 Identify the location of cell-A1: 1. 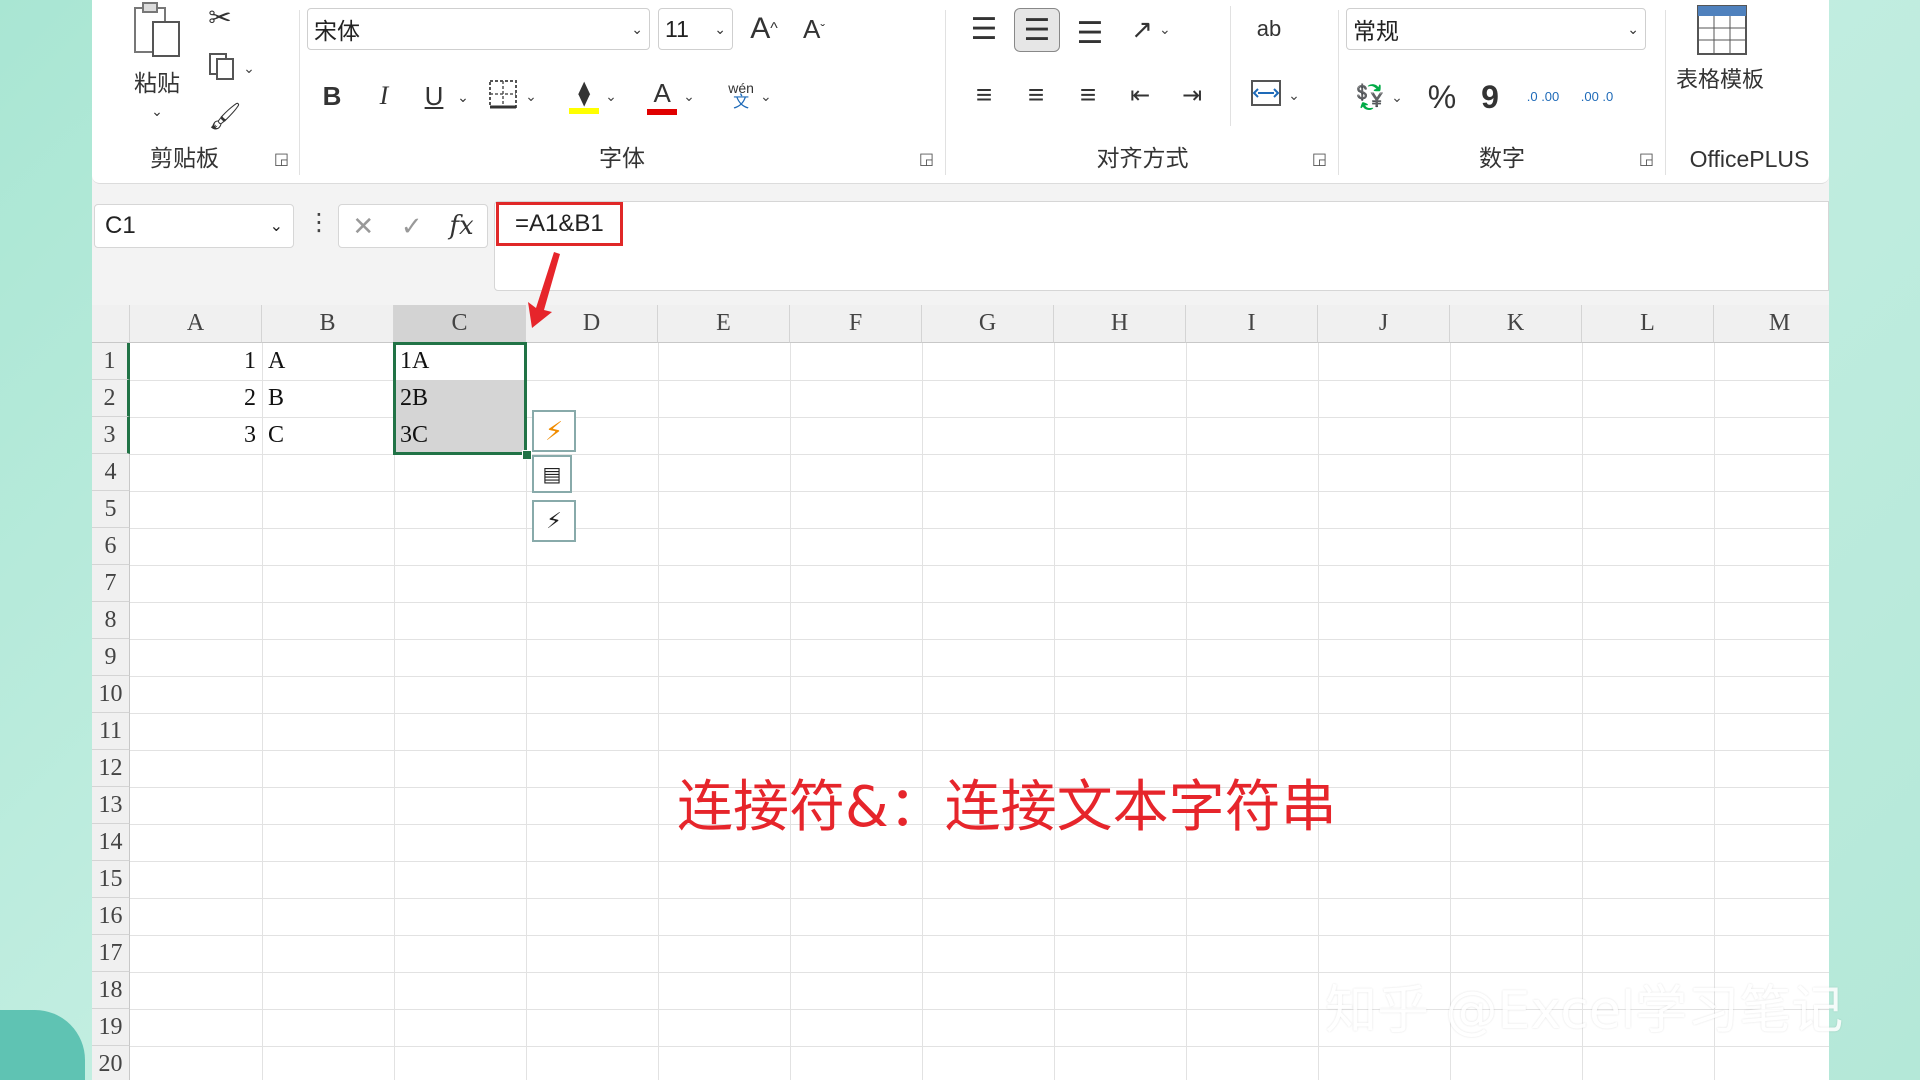
(196, 361).